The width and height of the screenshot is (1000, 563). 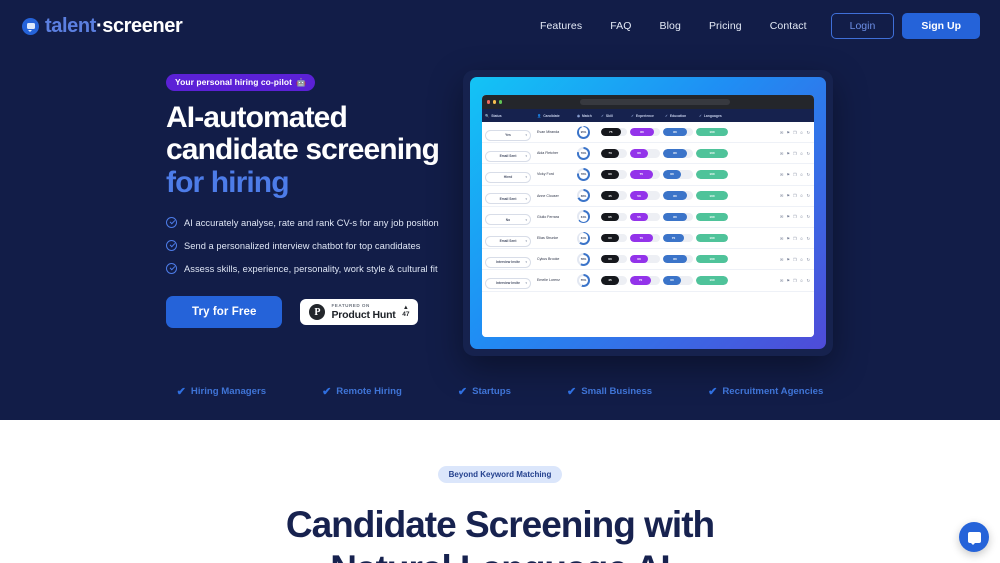 I want to click on hero-title-line3: for hiring, so click(x=228, y=182).